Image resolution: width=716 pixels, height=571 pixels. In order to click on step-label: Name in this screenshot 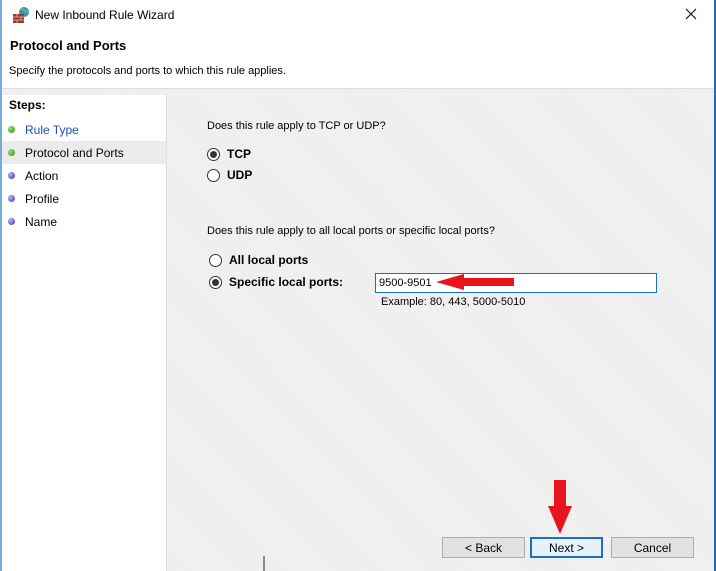, I will do `click(41, 221)`.